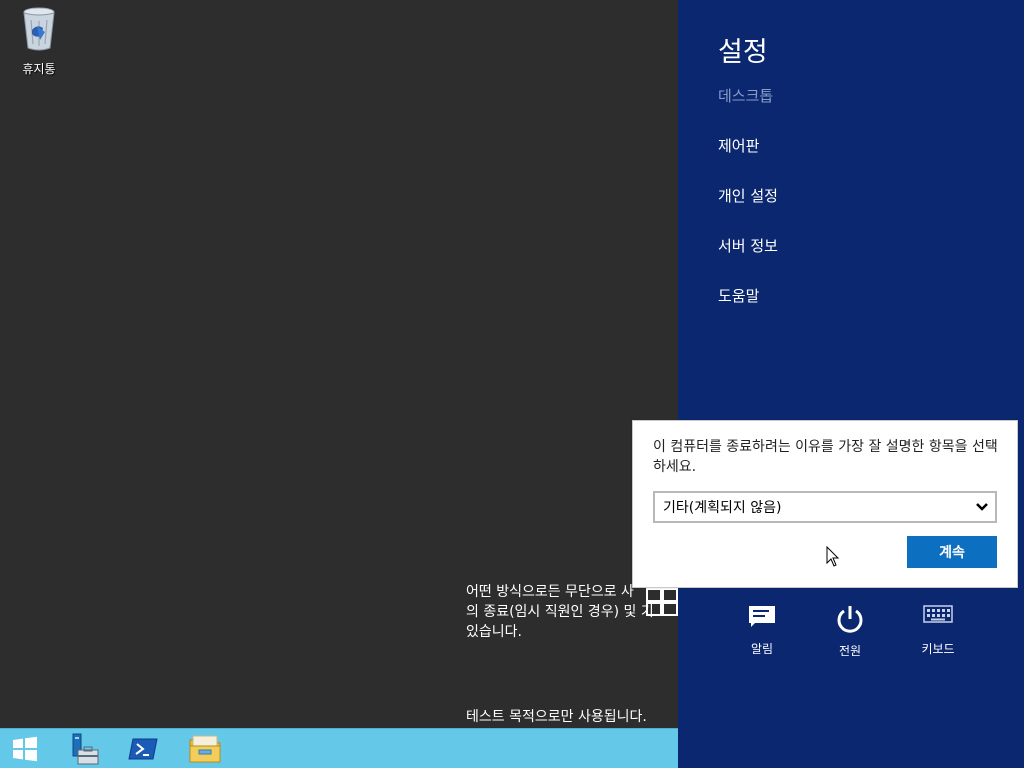 This screenshot has height=768, width=1024. What do you see at coordinates (39, 29) in the screenshot?
I see `recycle-bin-icon` at bounding box center [39, 29].